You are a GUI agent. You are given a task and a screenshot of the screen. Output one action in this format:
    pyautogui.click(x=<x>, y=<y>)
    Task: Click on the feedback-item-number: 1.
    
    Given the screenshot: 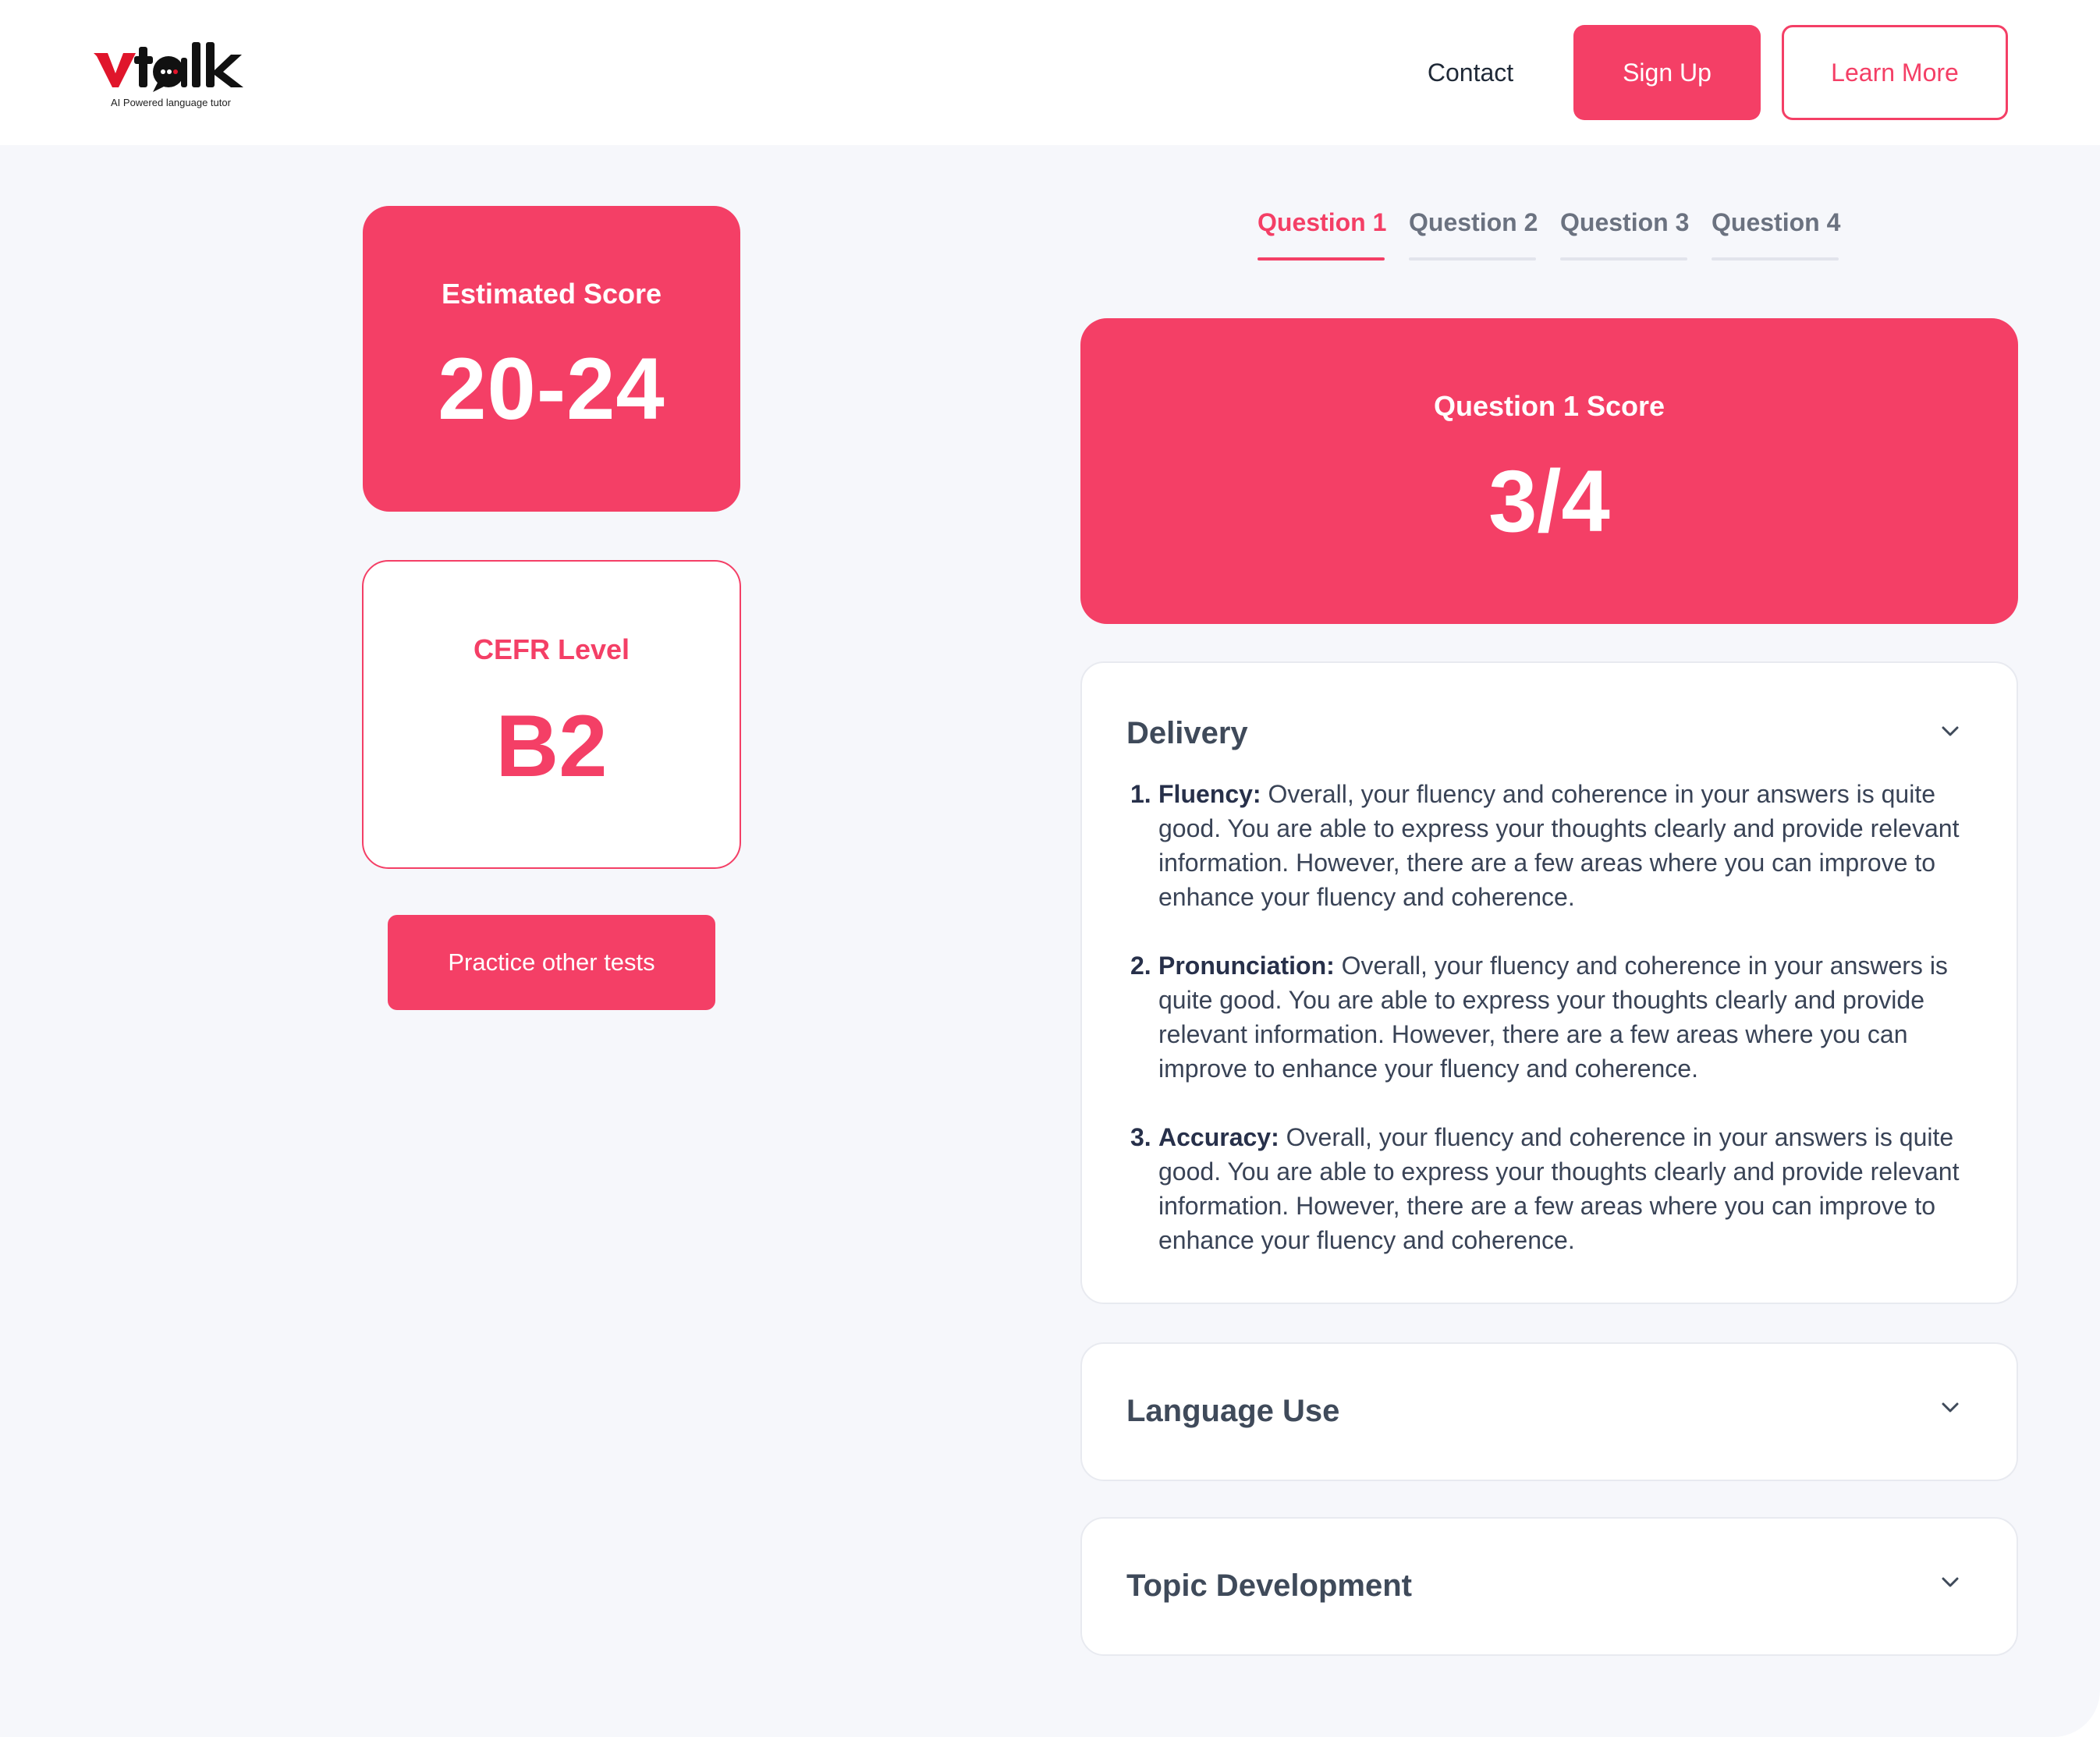 What is the action you would take?
    pyautogui.click(x=1140, y=794)
    